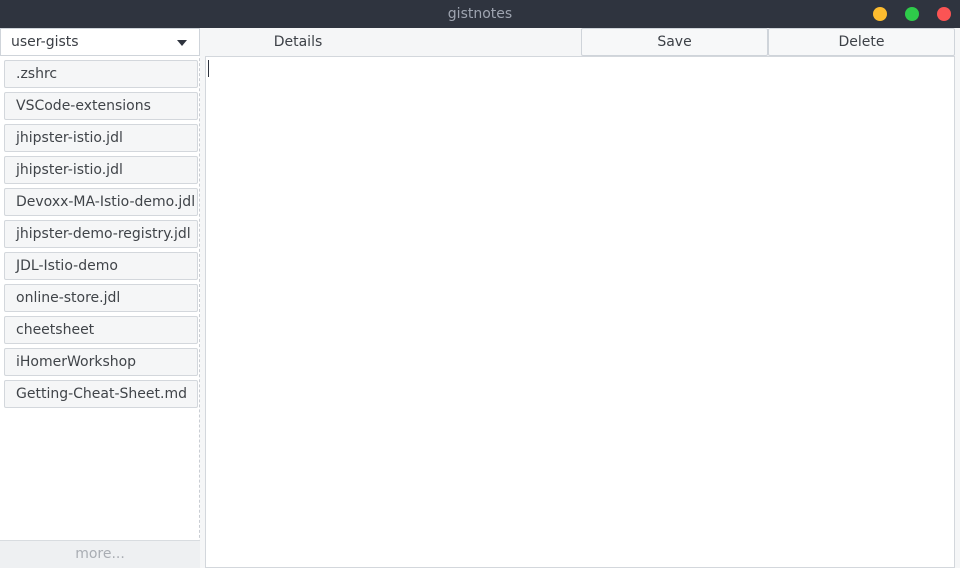 Image resolution: width=960 pixels, height=568 pixels. Describe the element at coordinates (674, 42) in the screenshot. I see `save-button: Save` at that location.